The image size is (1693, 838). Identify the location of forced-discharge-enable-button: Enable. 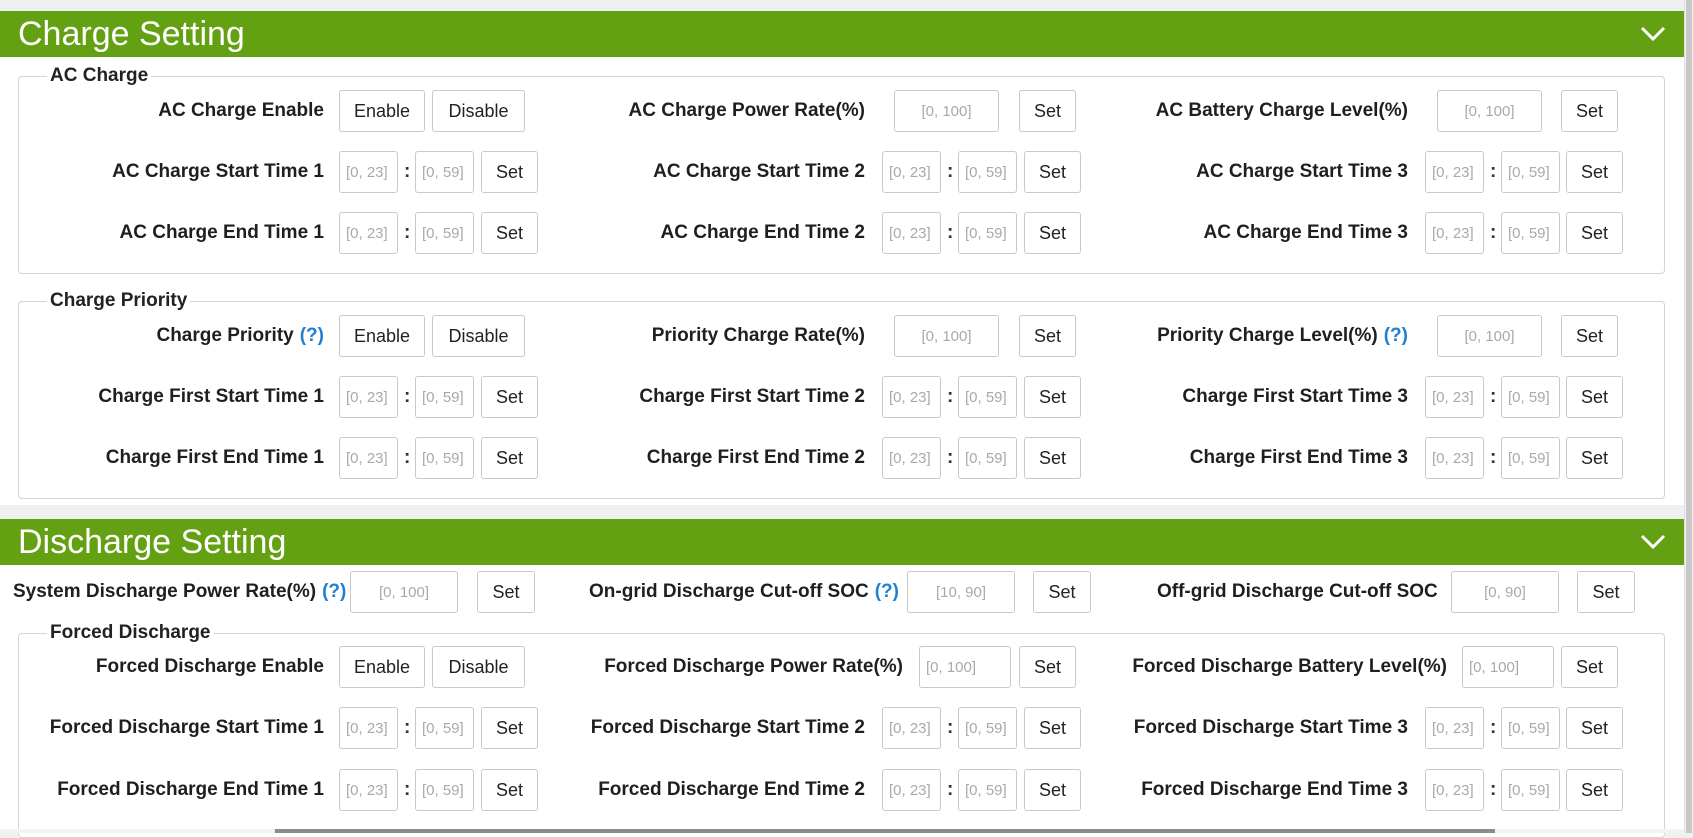
(382, 667).